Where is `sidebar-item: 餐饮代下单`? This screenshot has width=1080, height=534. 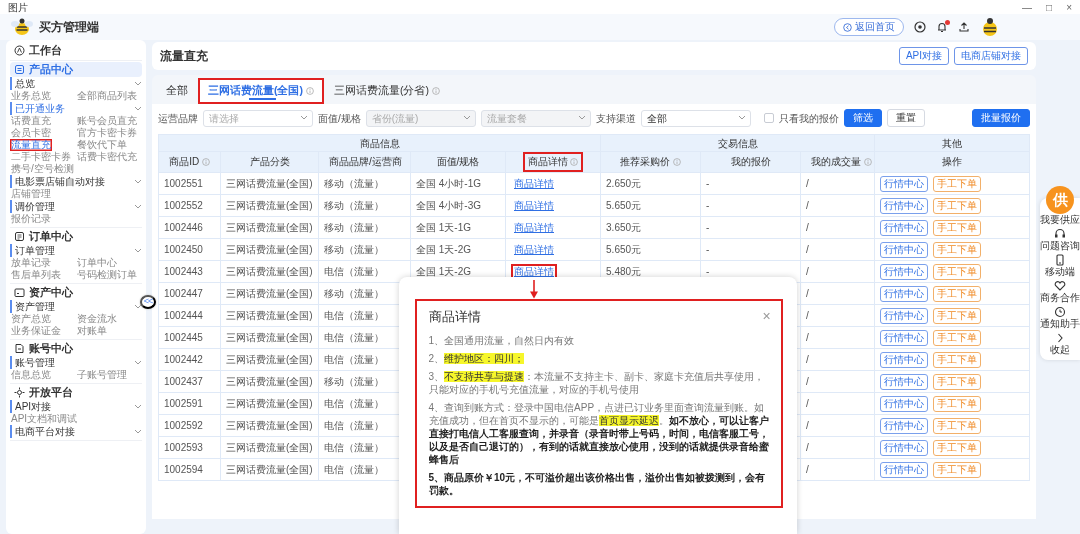 sidebar-item: 餐饮代下单 is located at coordinates (102, 145).